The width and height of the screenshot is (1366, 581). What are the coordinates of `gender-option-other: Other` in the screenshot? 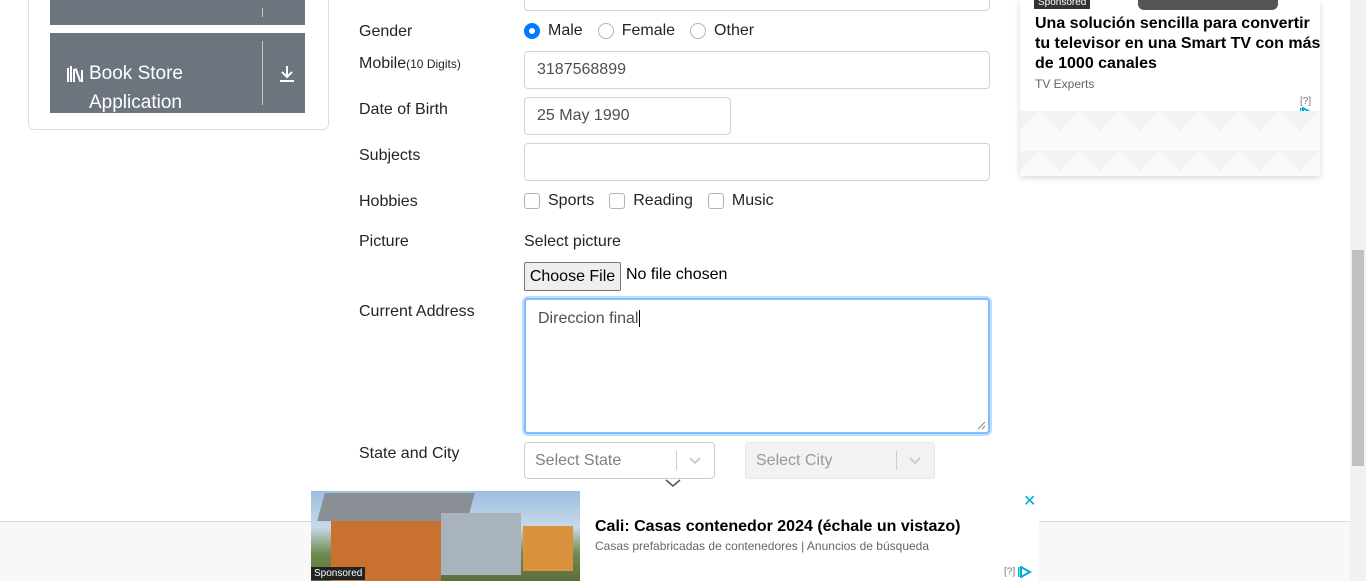 It's located at (722, 31).